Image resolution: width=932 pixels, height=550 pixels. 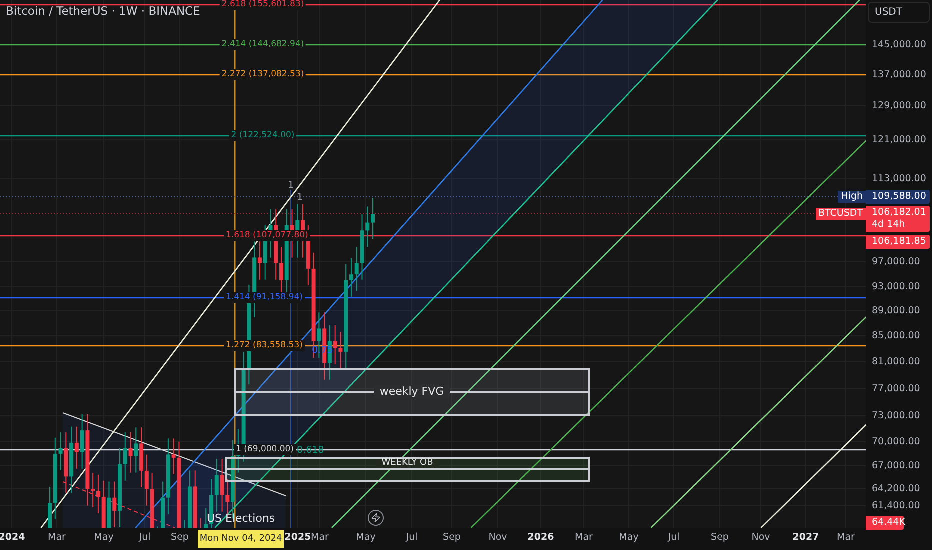 What do you see at coordinates (889, 225) in the screenshot?
I see `bar-countdown: 4d 14h` at bounding box center [889, 225].